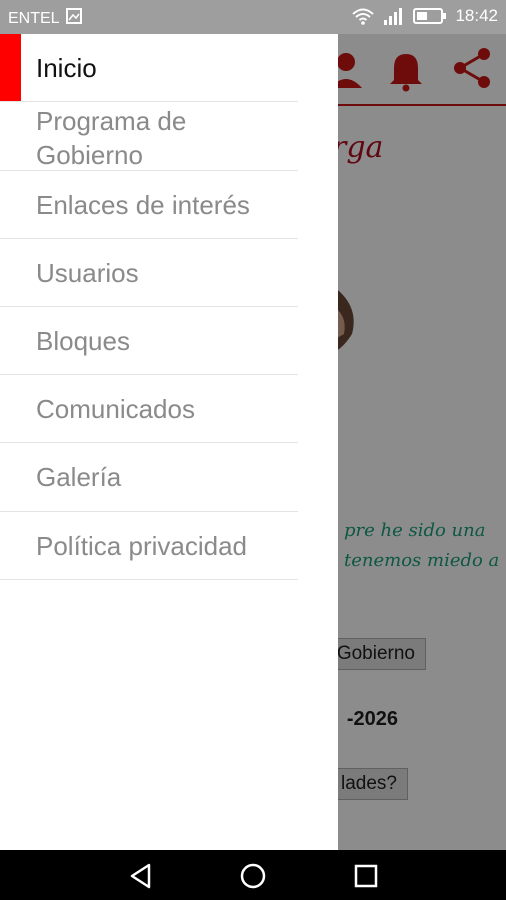 Image resolution: width=506 pixels, height=900 pixels. What do you see at coordinates (66, 68) in the screenshot?
I see `menu-item-label: Inicio` at bounding box center [66, 68].